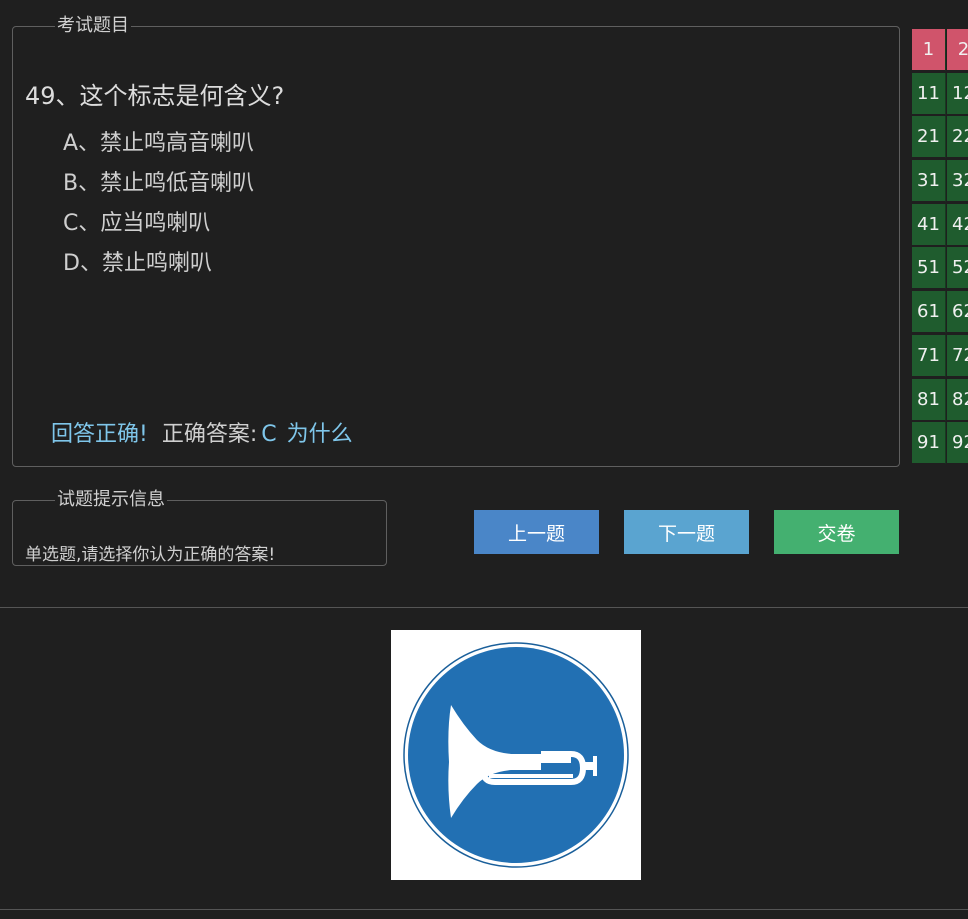 The width and height of the screenshot is (968, 919). Describe the element at coordinates (158, 144) in the screenshot. I see `option-a: A、禁止鸣高音喇叭` at that location.